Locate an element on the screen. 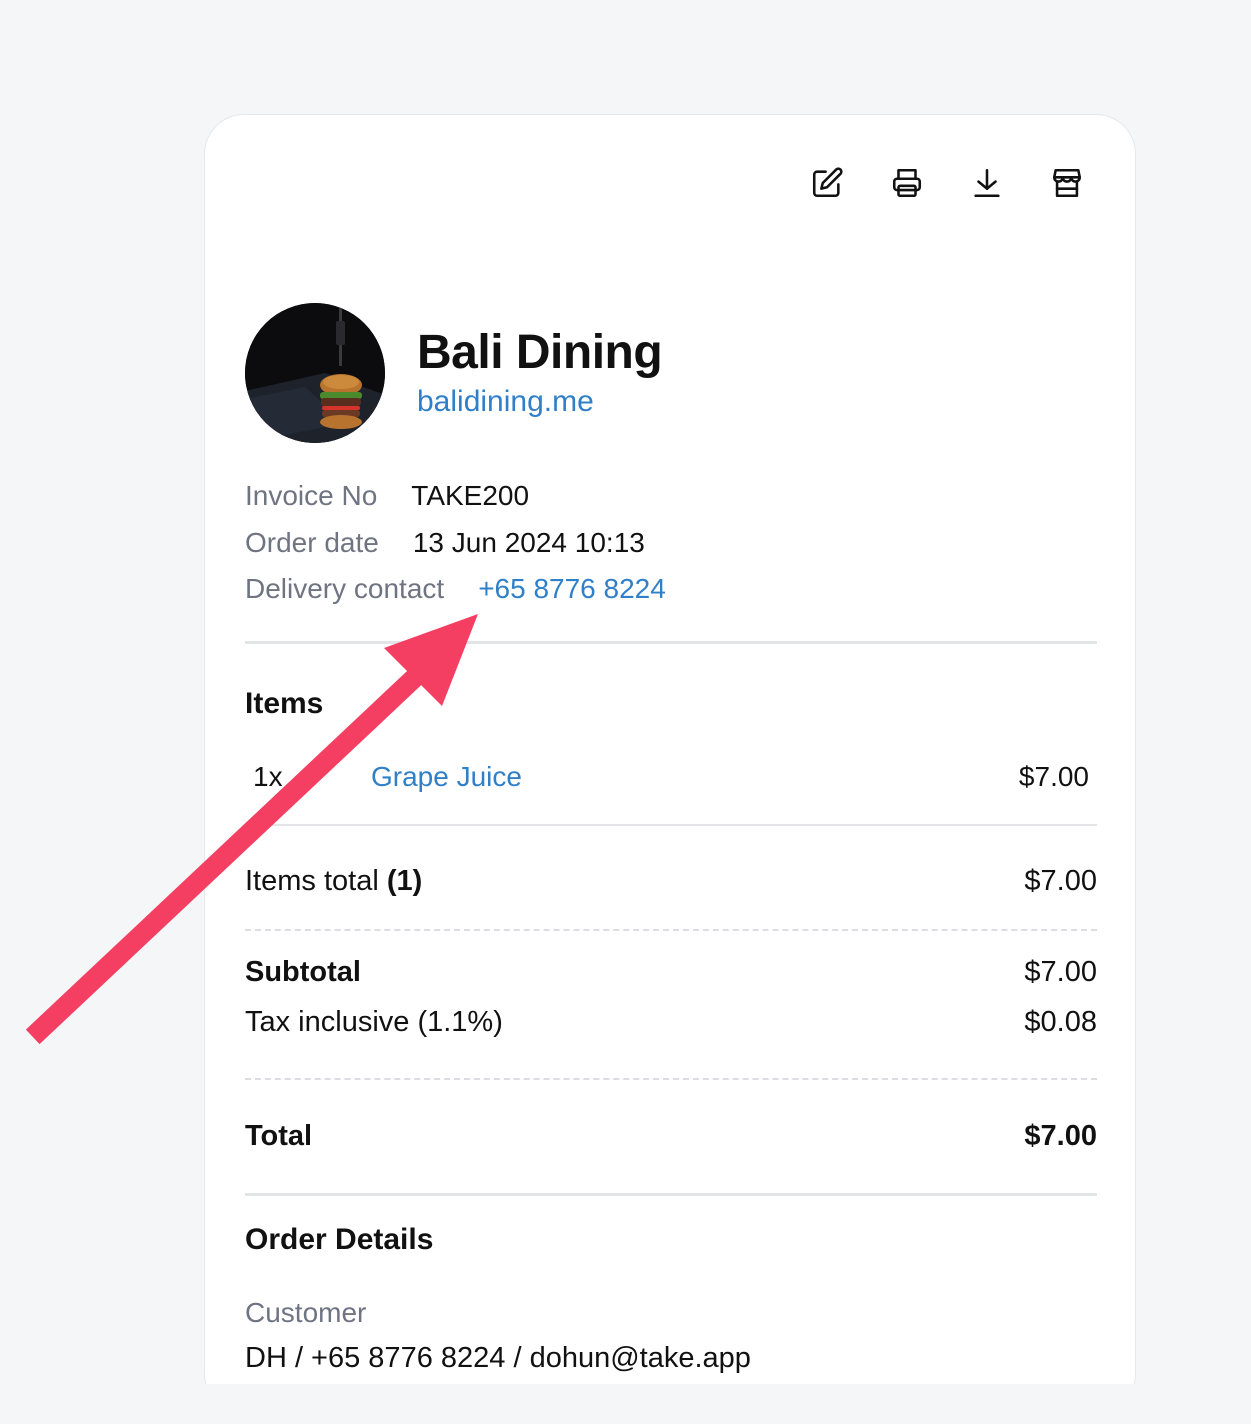 Image resolution: width=1251 pixels, height=1424 pixels. printer-icon is located at coordinates (907, 183).